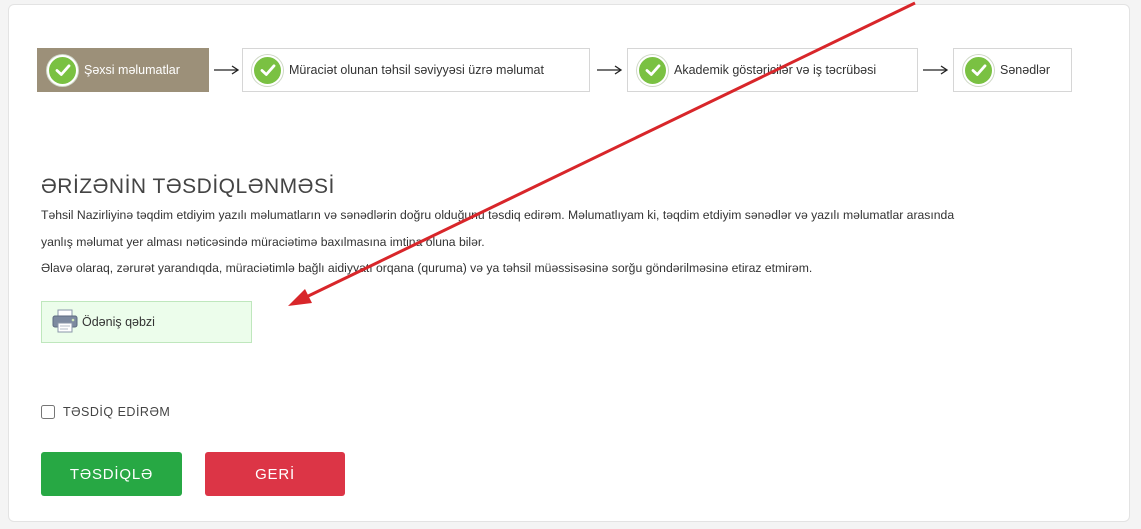 The height and width of the screenshot is (529, 1141). What do you see at coordinates (188, 186) in the screenshot?
I see `page-title: ƏRİZƏNİN TƏSDİQLƏNMƏSİ` at bounding box center [188, 186].